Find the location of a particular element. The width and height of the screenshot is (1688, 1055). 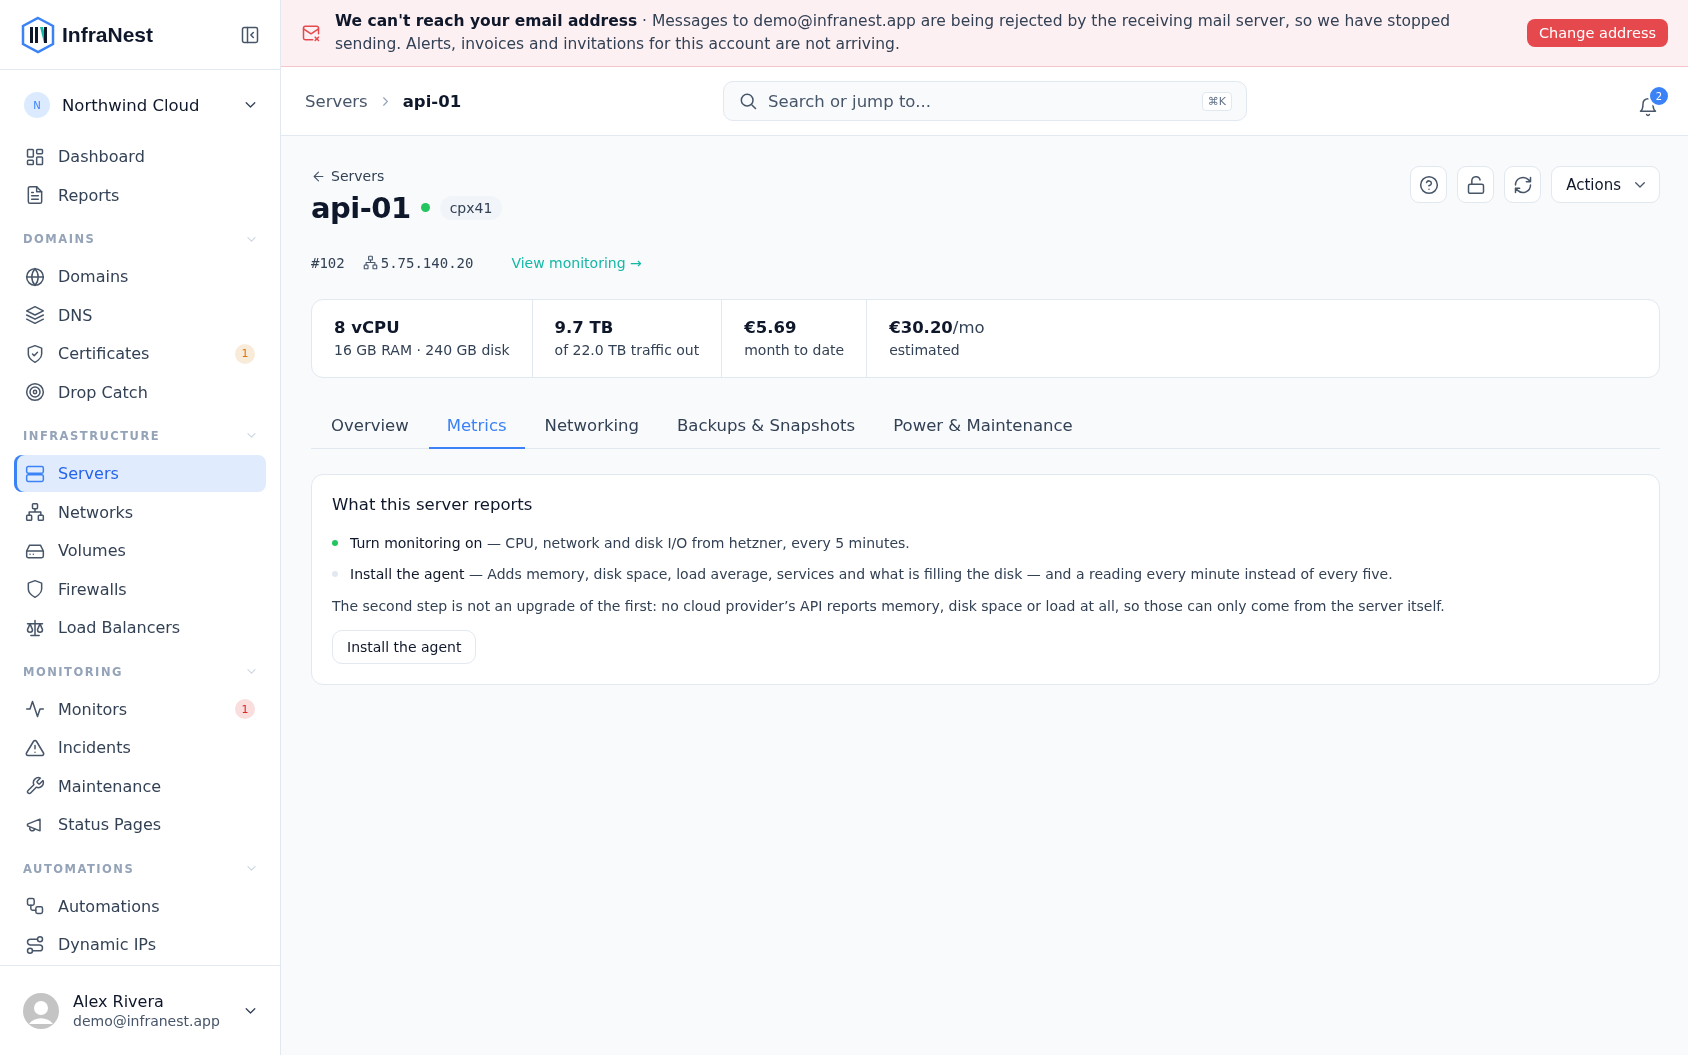

layers-icon is located at coordinates (35, 315).